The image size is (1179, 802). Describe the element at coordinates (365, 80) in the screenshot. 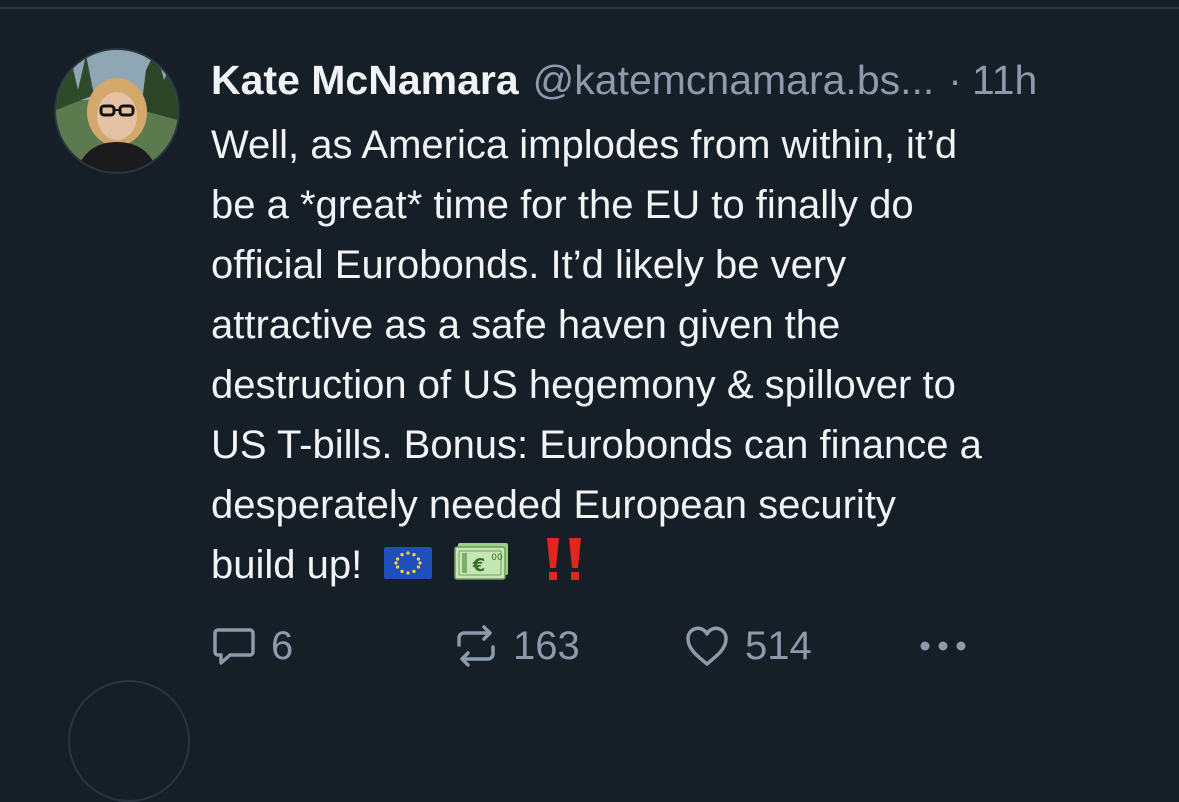

I see `display-name: Kate McNamara` at that location.